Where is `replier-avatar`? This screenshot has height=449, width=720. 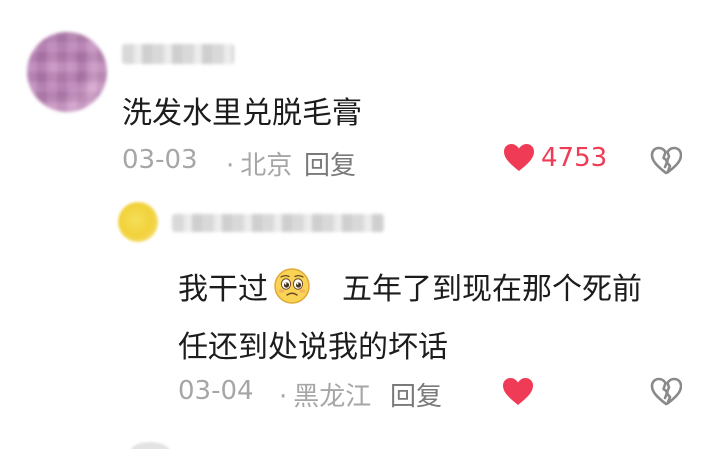
replier-avatar is located at coordinates (138, 222).